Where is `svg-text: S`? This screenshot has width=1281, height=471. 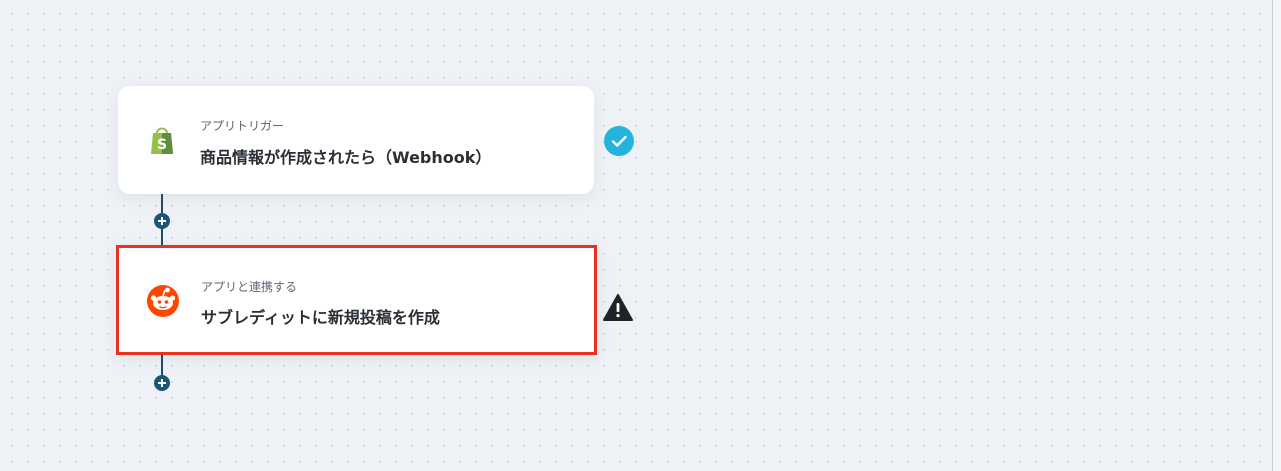
svg-text: S is located at coordinates (162, 145).